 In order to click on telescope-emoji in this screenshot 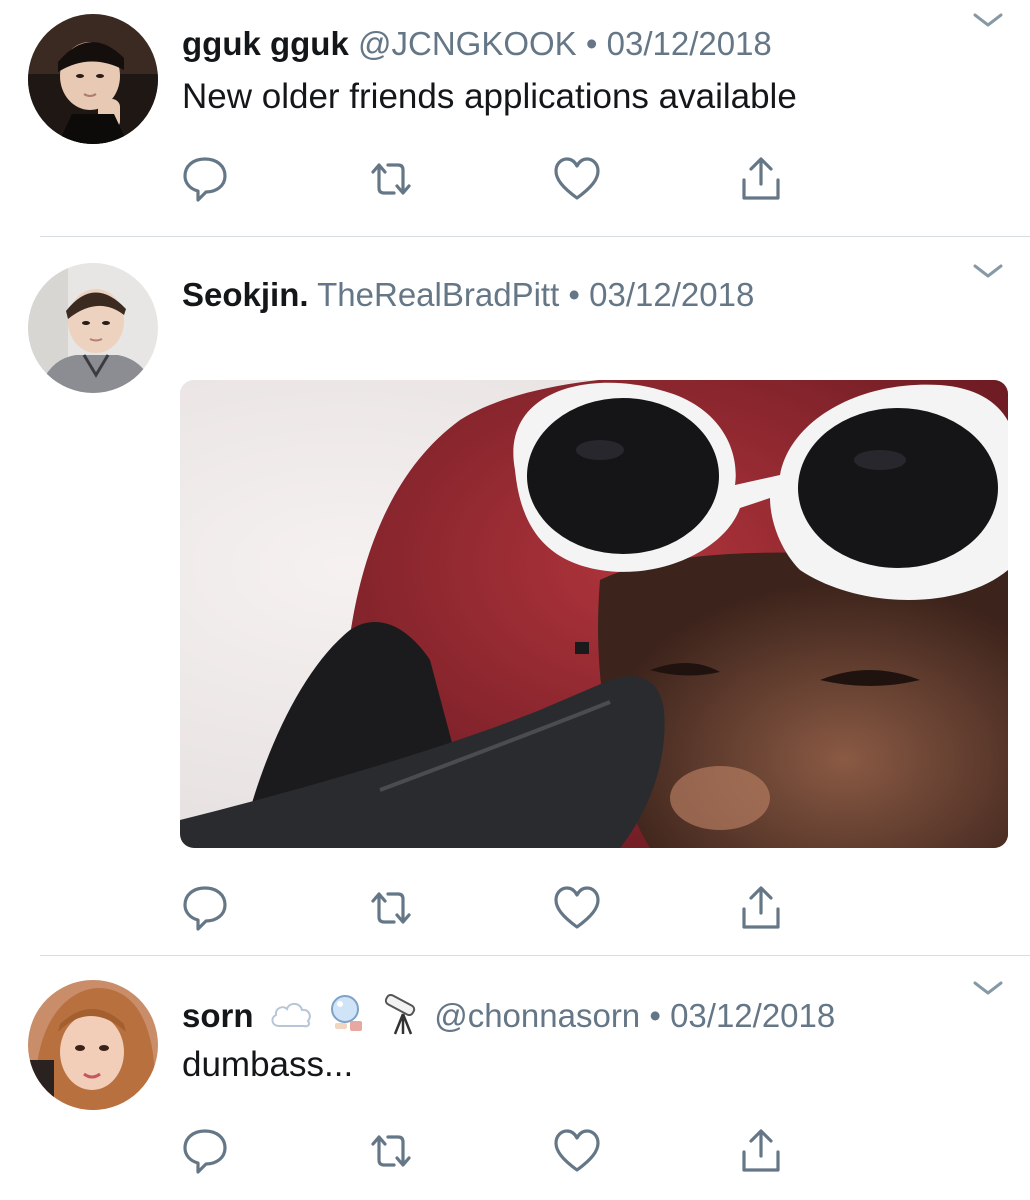, I will do `click(403, 1018)`.